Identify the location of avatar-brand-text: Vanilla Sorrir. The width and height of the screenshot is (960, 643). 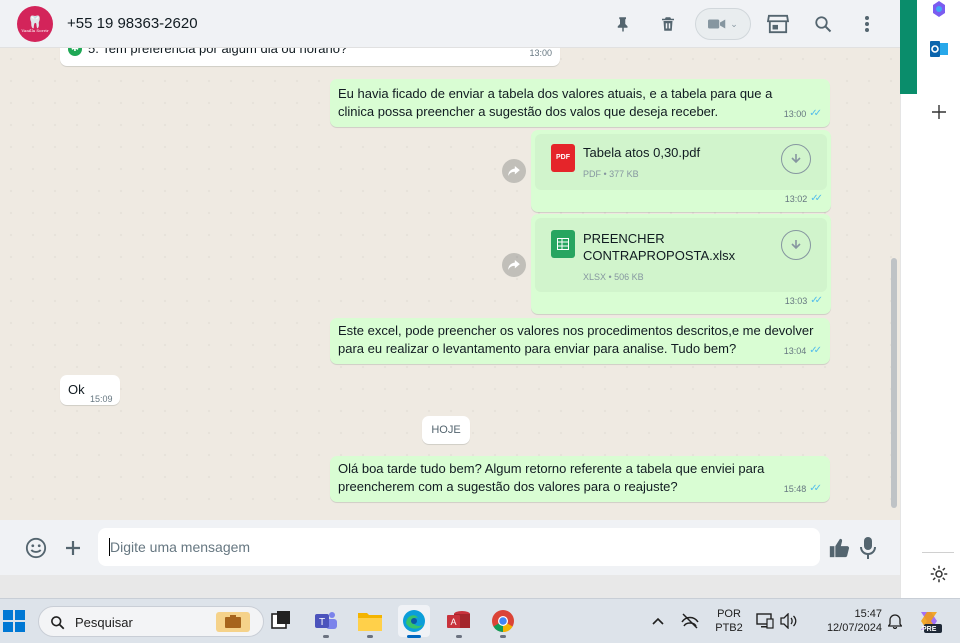
(35, 30).